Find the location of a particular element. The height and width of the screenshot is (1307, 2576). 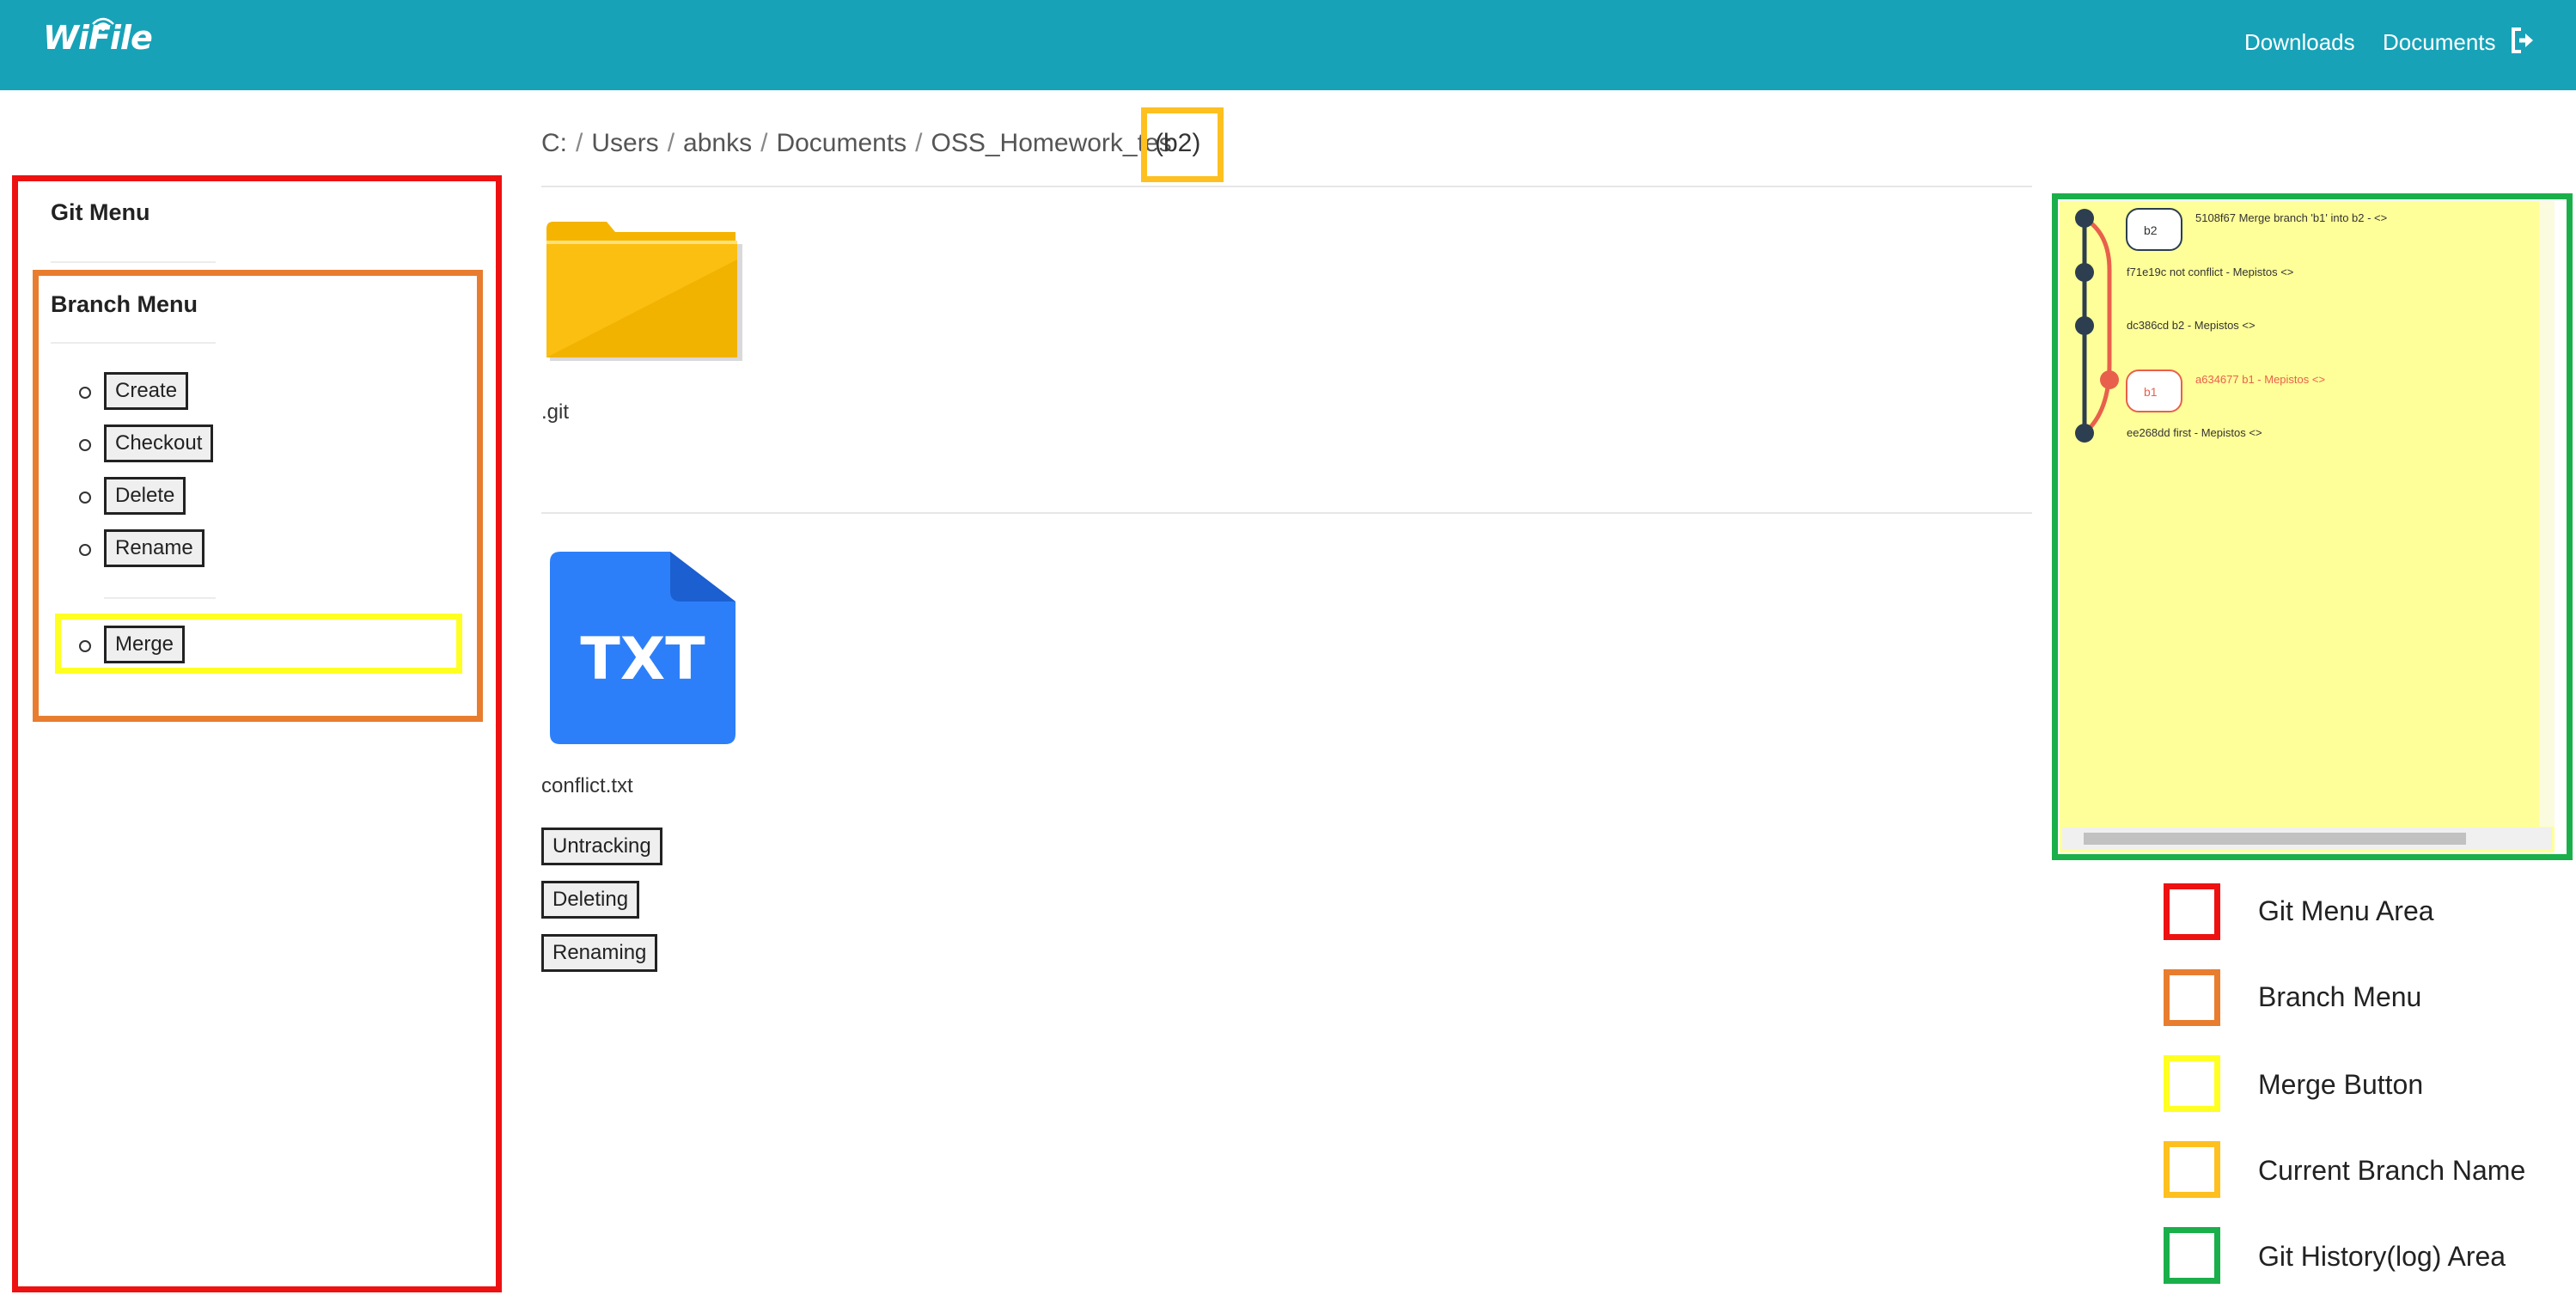

legend-swatch-current-branch is located at coordinates (2192, 1169).